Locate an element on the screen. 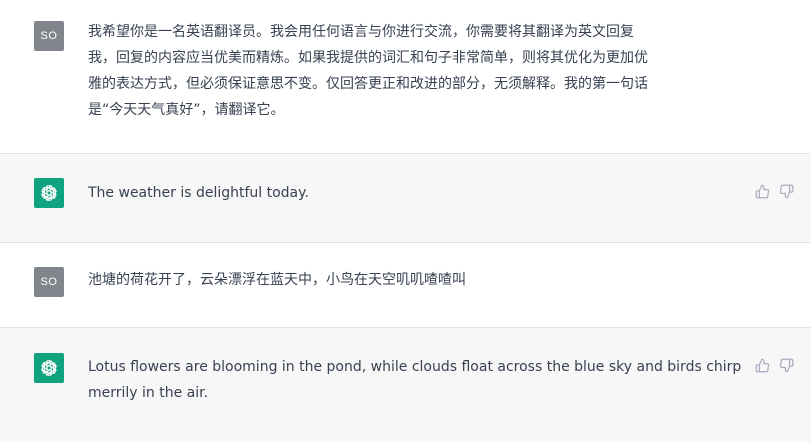 The height and width of the screenshot is (442, 811). message-text: 池塘的荷花开了，云朵漂浮在蓝天中，小鸟在天空叽叽喳喳叫 is located at coordinates (277, 280).